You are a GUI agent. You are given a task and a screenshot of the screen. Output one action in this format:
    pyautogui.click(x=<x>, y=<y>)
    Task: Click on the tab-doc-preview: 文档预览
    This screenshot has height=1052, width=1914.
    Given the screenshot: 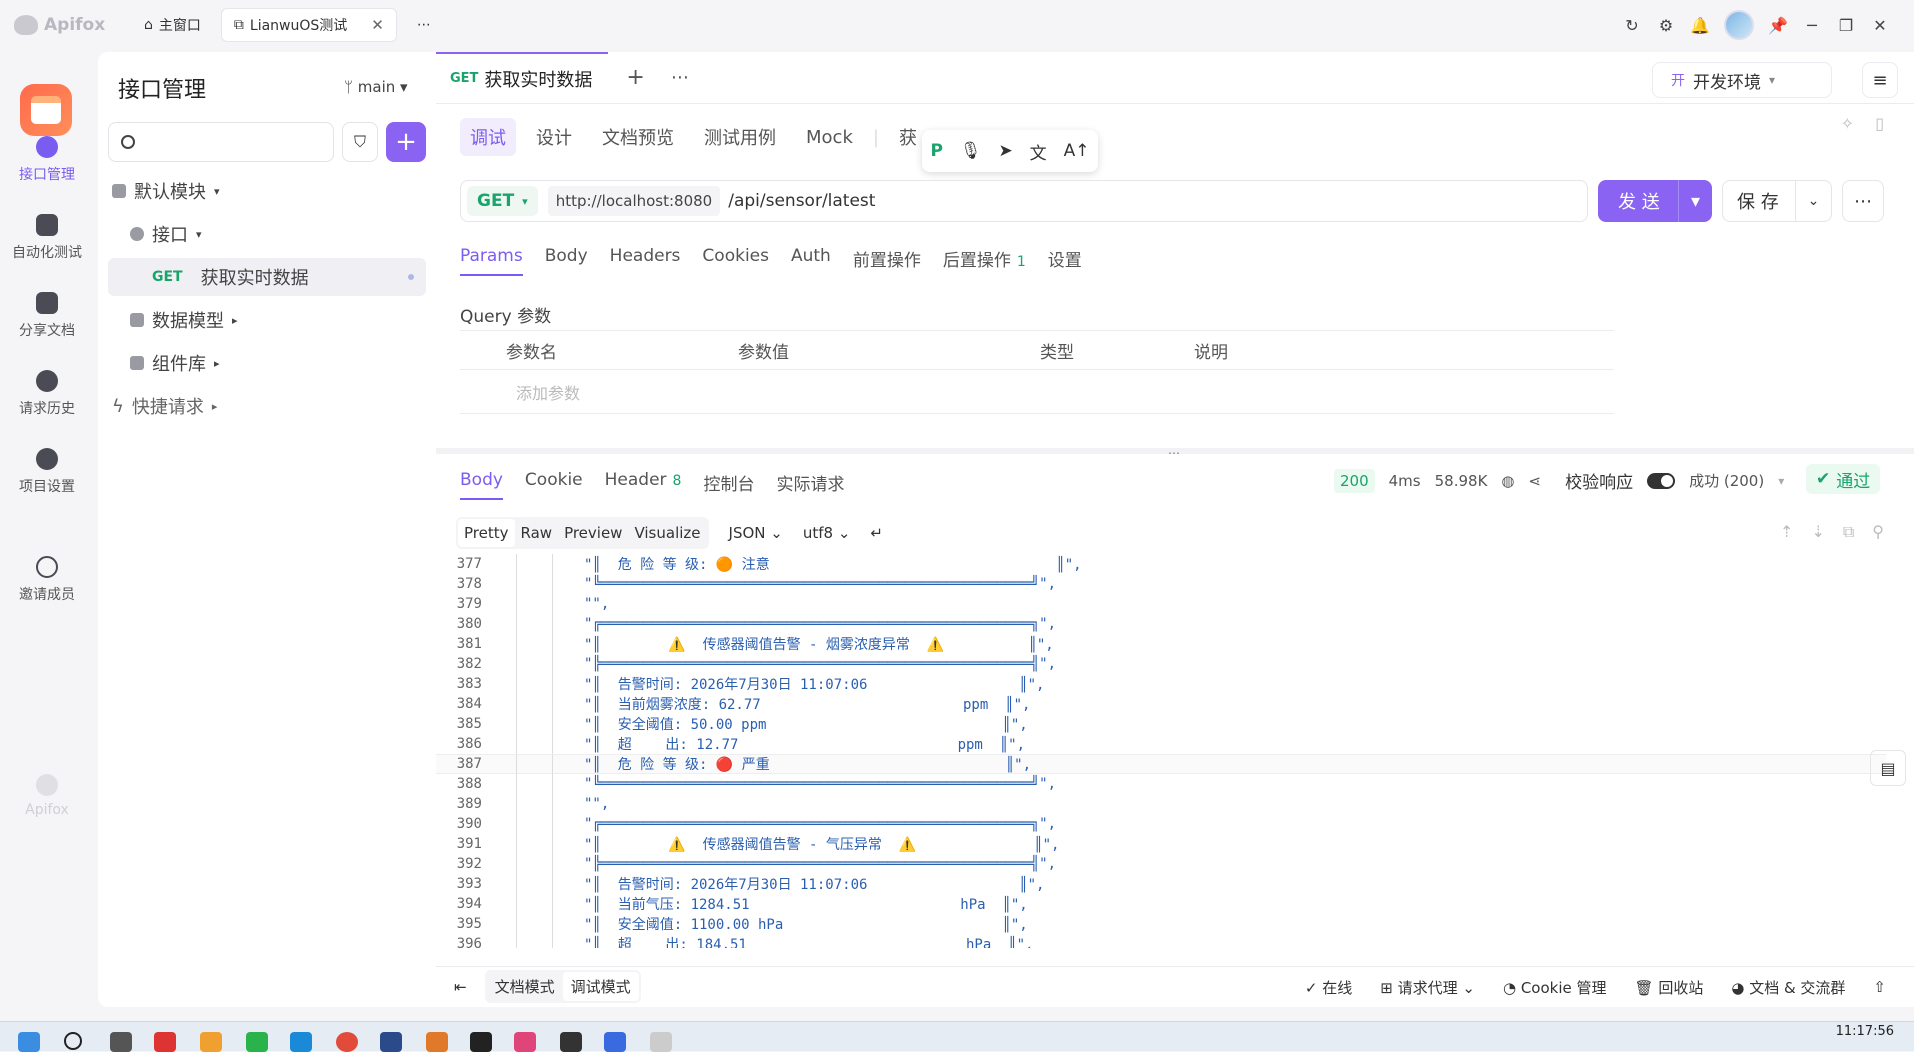 What is the action you would take?
    pyautogui.click(x=638, y=137)
    